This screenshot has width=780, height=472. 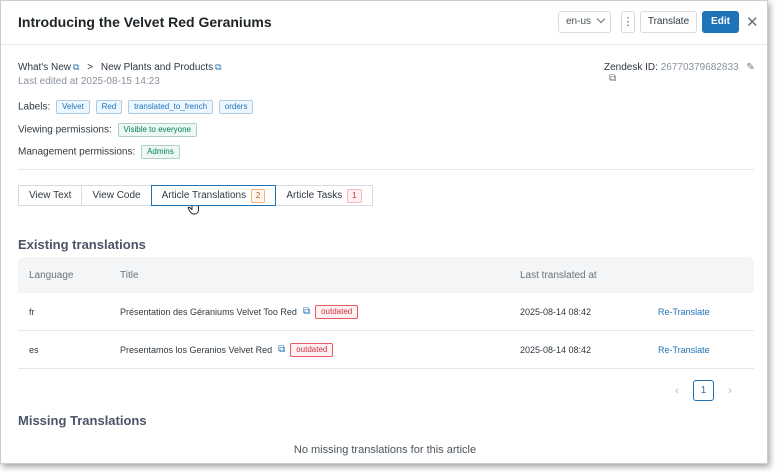 What do you see at coordinates (558, 275) in the screenshot?
I see `column-header-last-translated: Last translated at` at bounding box center [558, 275].